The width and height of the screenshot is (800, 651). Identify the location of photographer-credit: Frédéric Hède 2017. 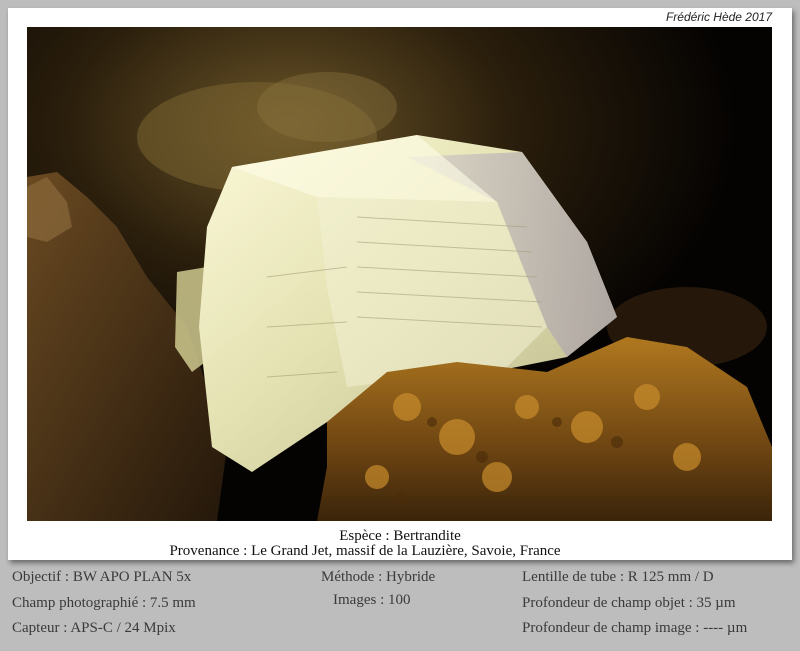
(718, 17).